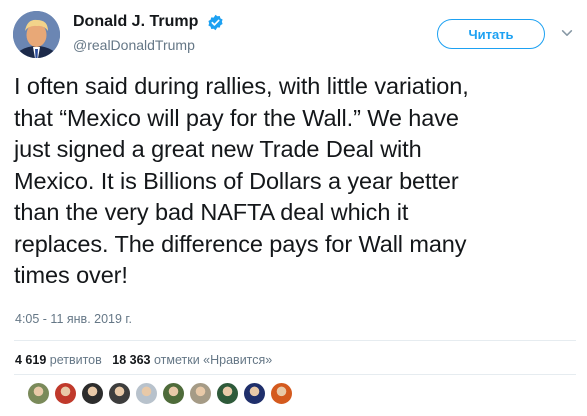  What do you see at coordinates (148, 45) in the screenshot?
I see `user-handle: @realDonaldTrump` at bounding box center [148, 45].